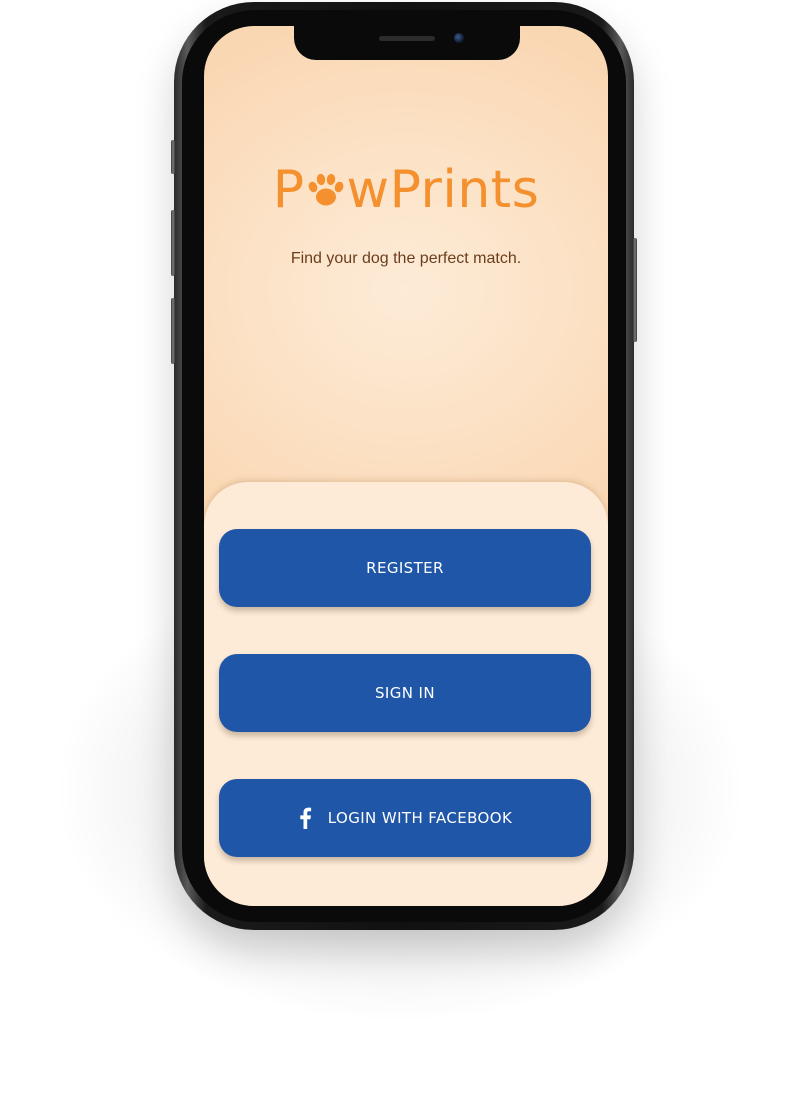  I want to click on sign-in-label: SIGN IN, so click(404, 693).